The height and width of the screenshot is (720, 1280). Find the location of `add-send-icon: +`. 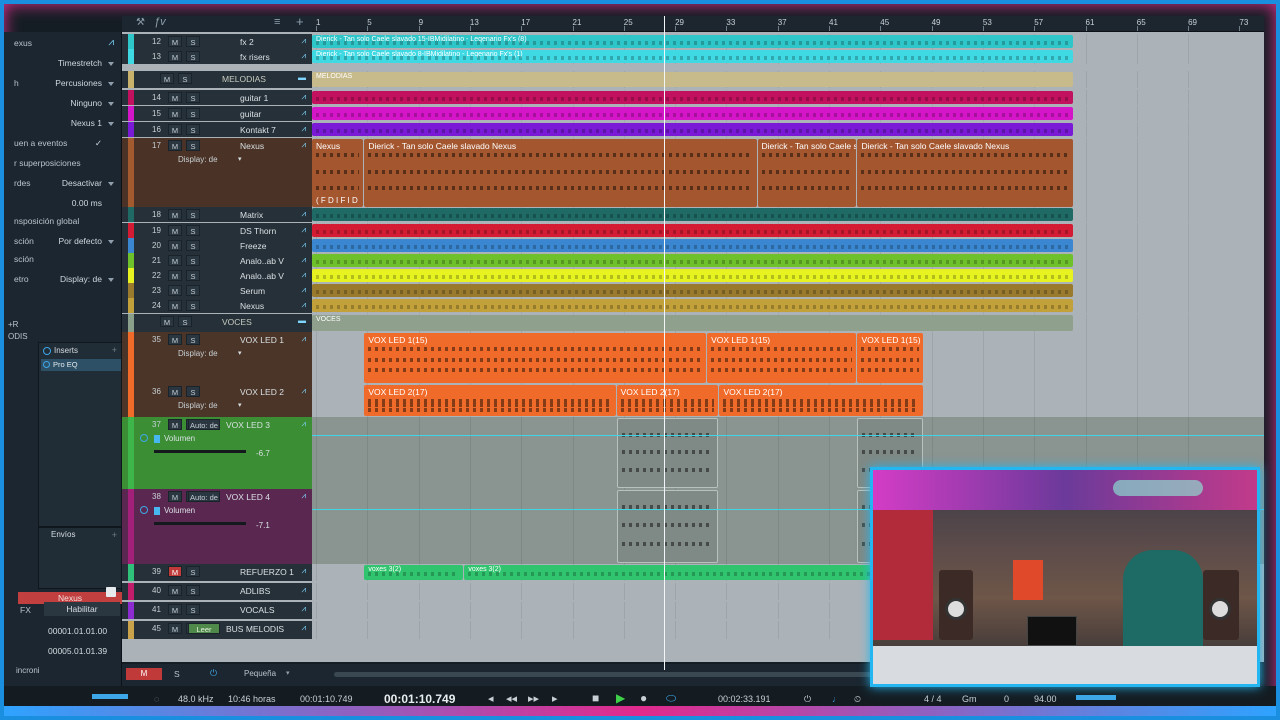

add-send-icon: + is located at coordinates (114, 535).